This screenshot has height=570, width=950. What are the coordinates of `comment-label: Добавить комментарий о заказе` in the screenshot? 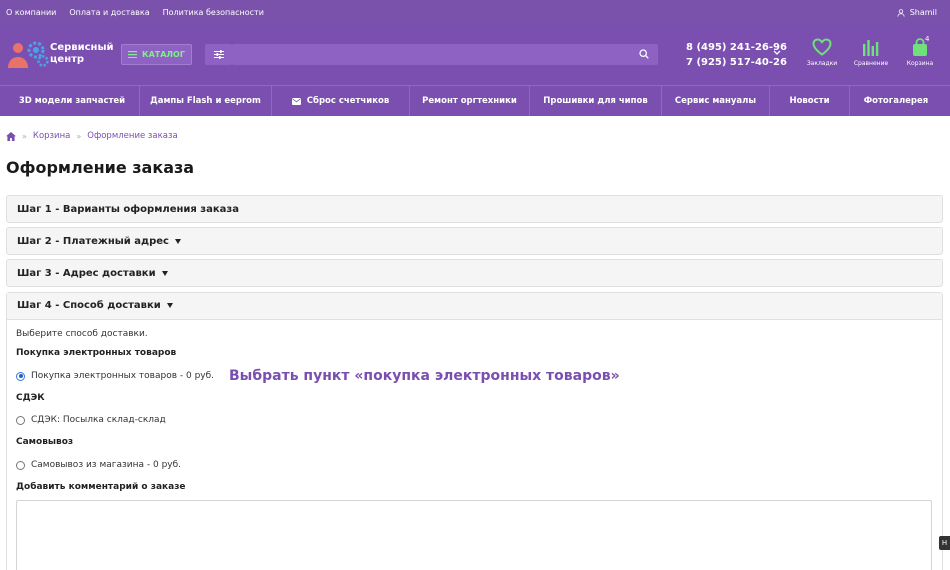 It's located at (101, 487).